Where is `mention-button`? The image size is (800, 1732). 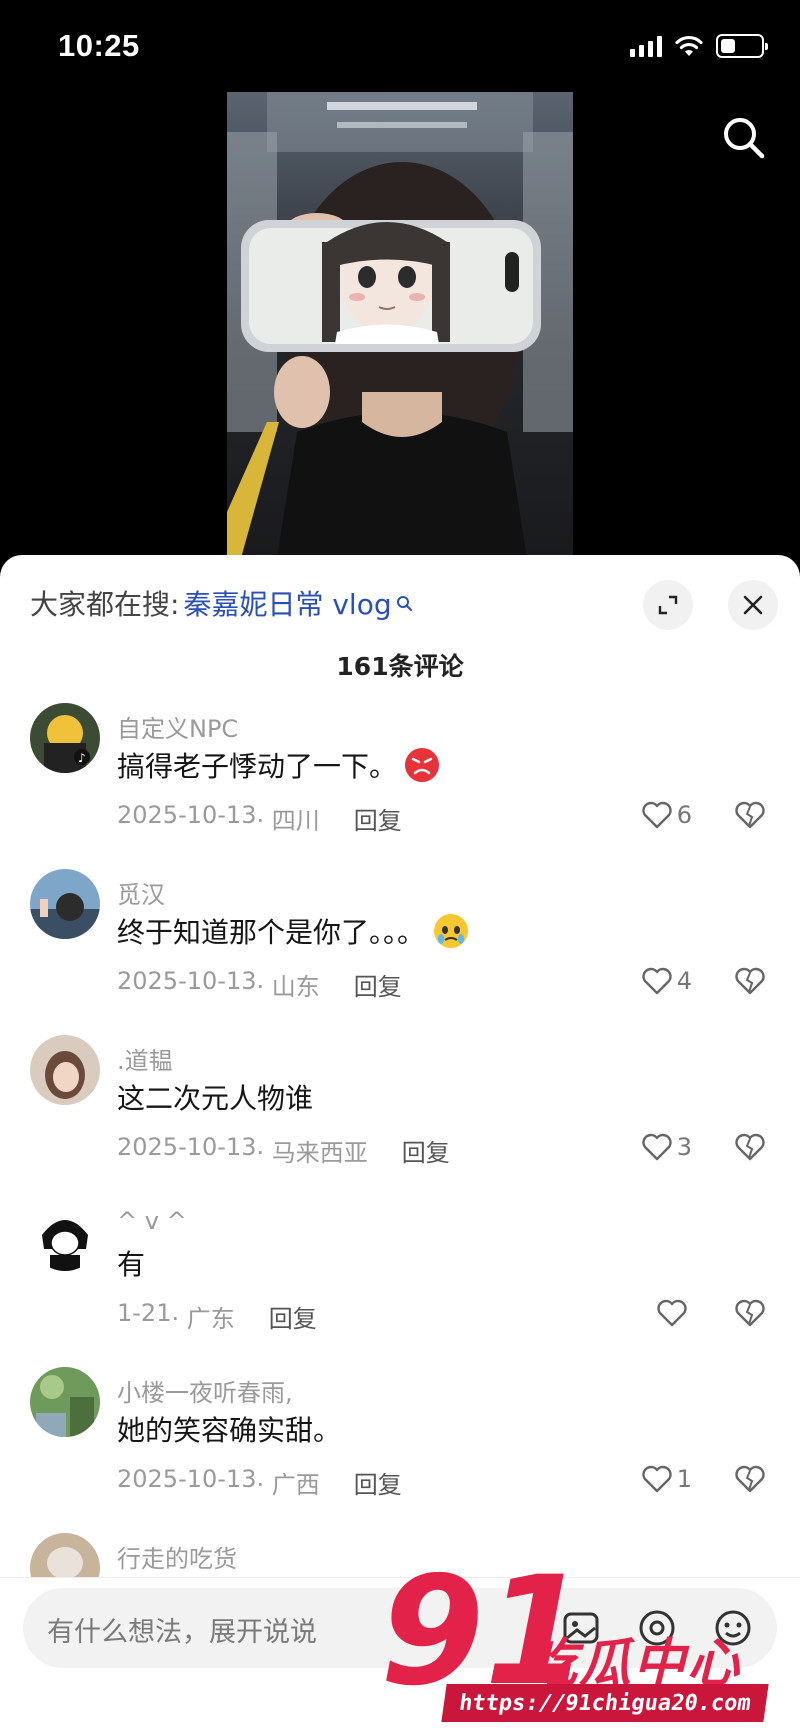
mention-button is located at coordinates (657, 1628).